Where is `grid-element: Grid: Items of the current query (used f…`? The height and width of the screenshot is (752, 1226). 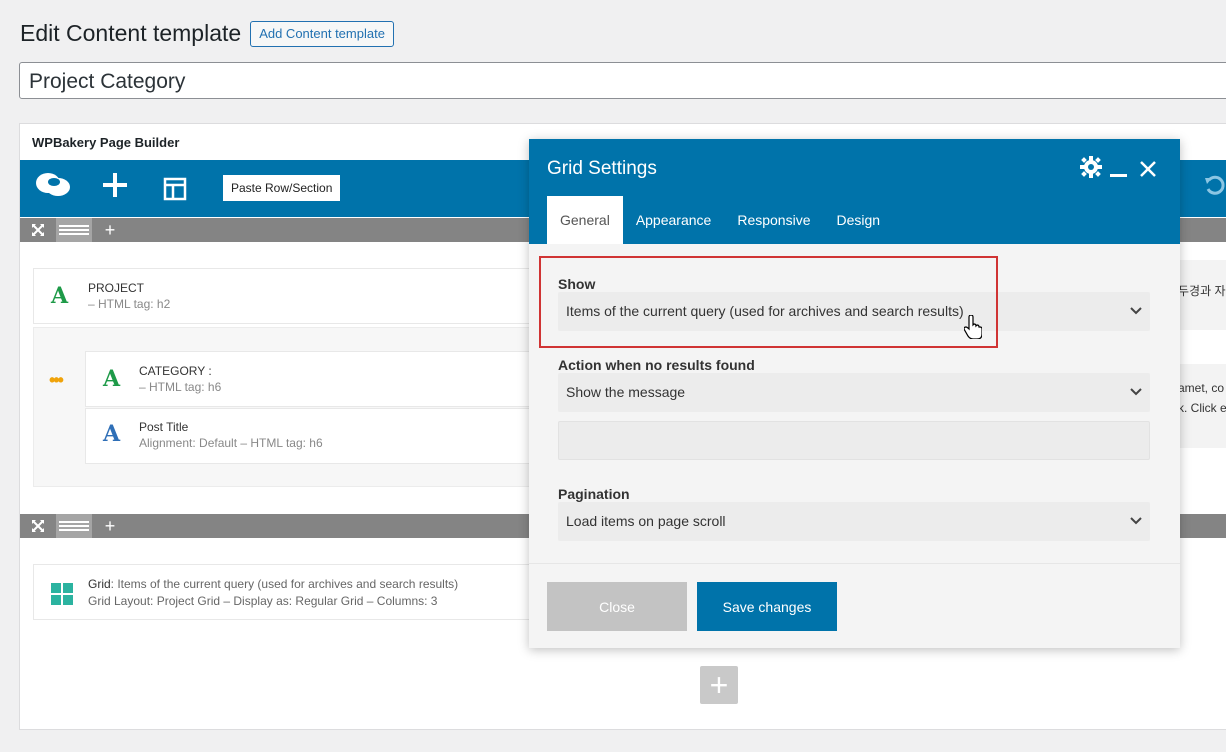
grid-element: Grid: Items of the current query (used f… is located at coordinates (293, 592).